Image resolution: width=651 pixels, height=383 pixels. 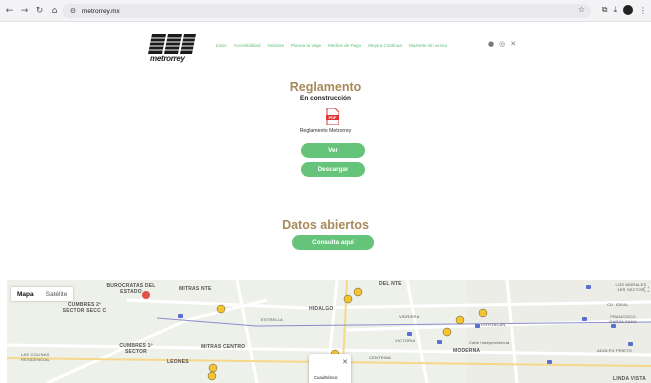 What do you see at coordinates (306, 45) in the screenshot?
I see `nav-planea-tu-viaje: Planea tu viaje` at bounding box center [306, 45].